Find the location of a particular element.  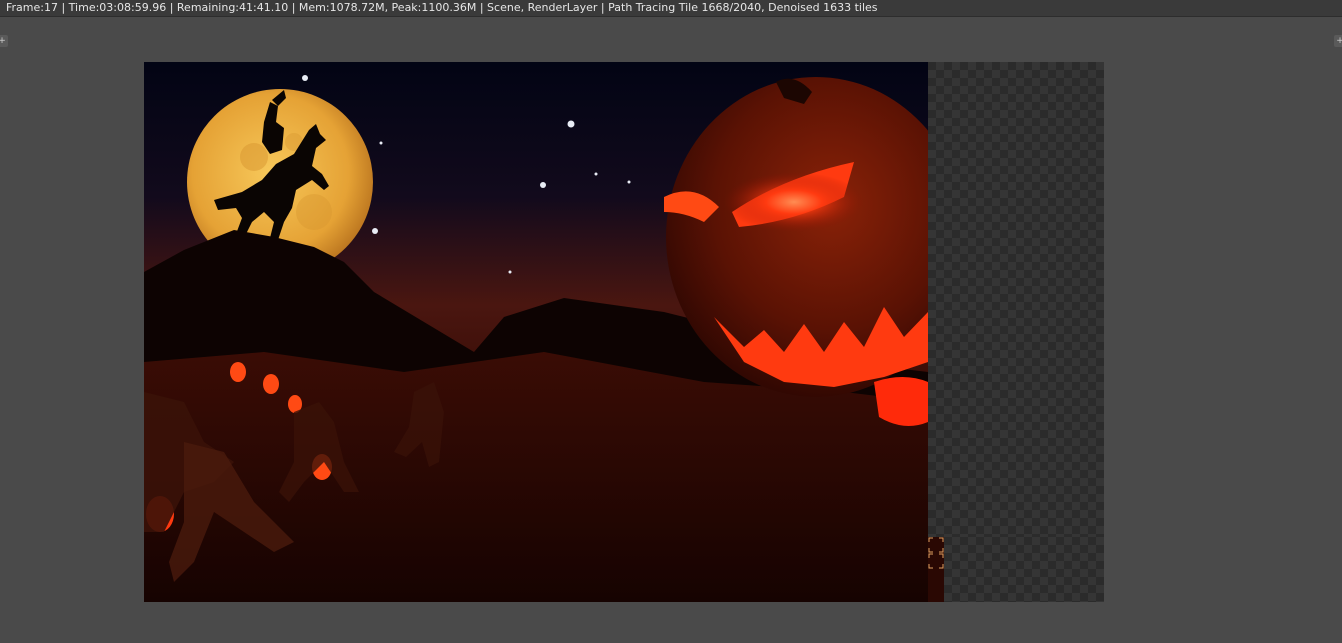

area-split-left-icon: + is located at coordinates (4, 41).